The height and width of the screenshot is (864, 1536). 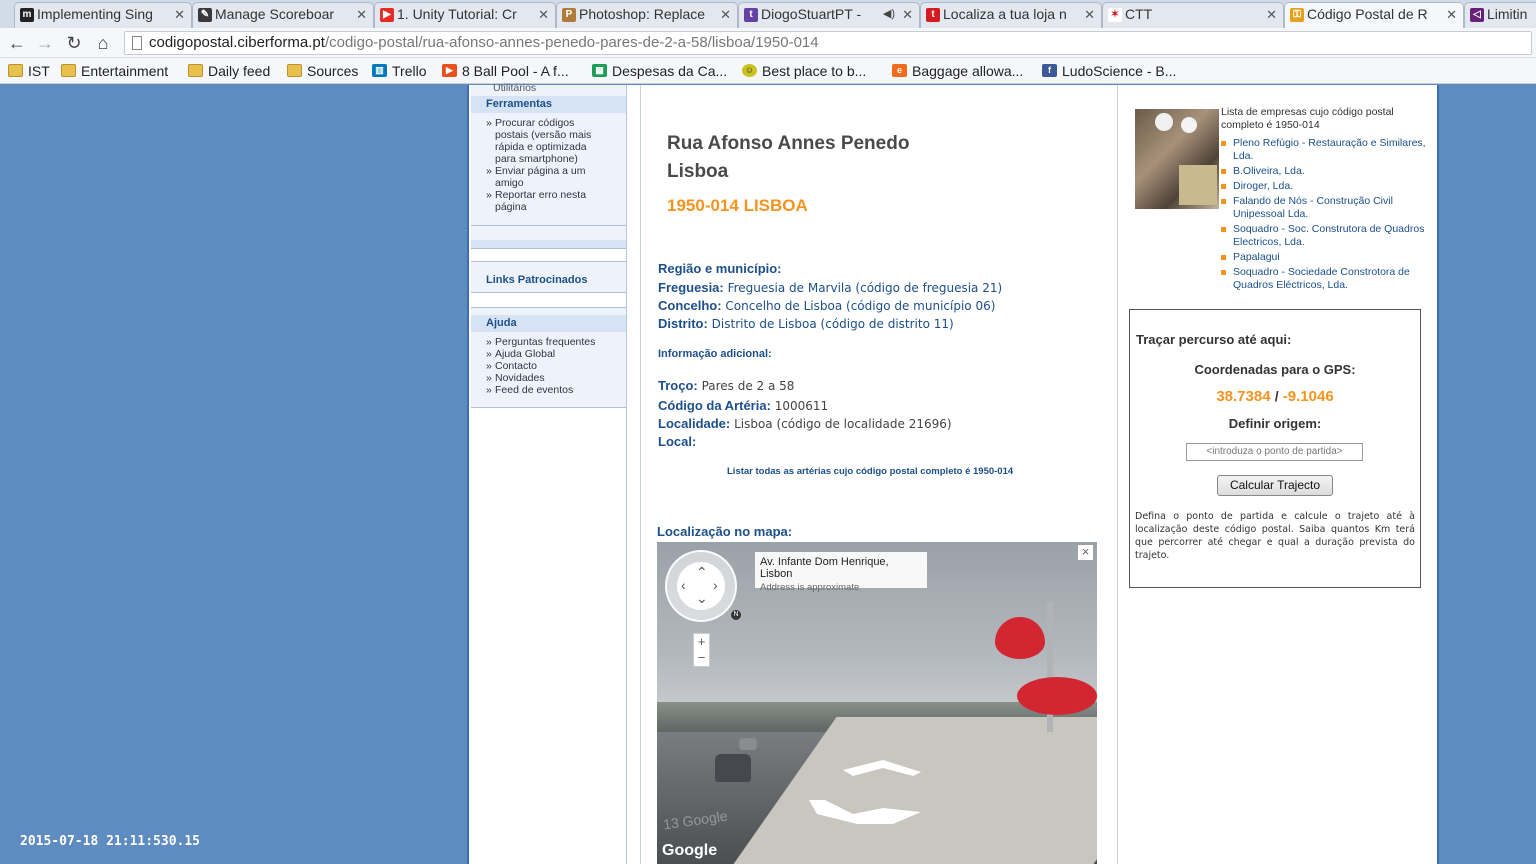 What do you see at coordinates (1477, 15) in the screenshot?
I see `vs-icon: ◁` at bounding box center [1477, 15].